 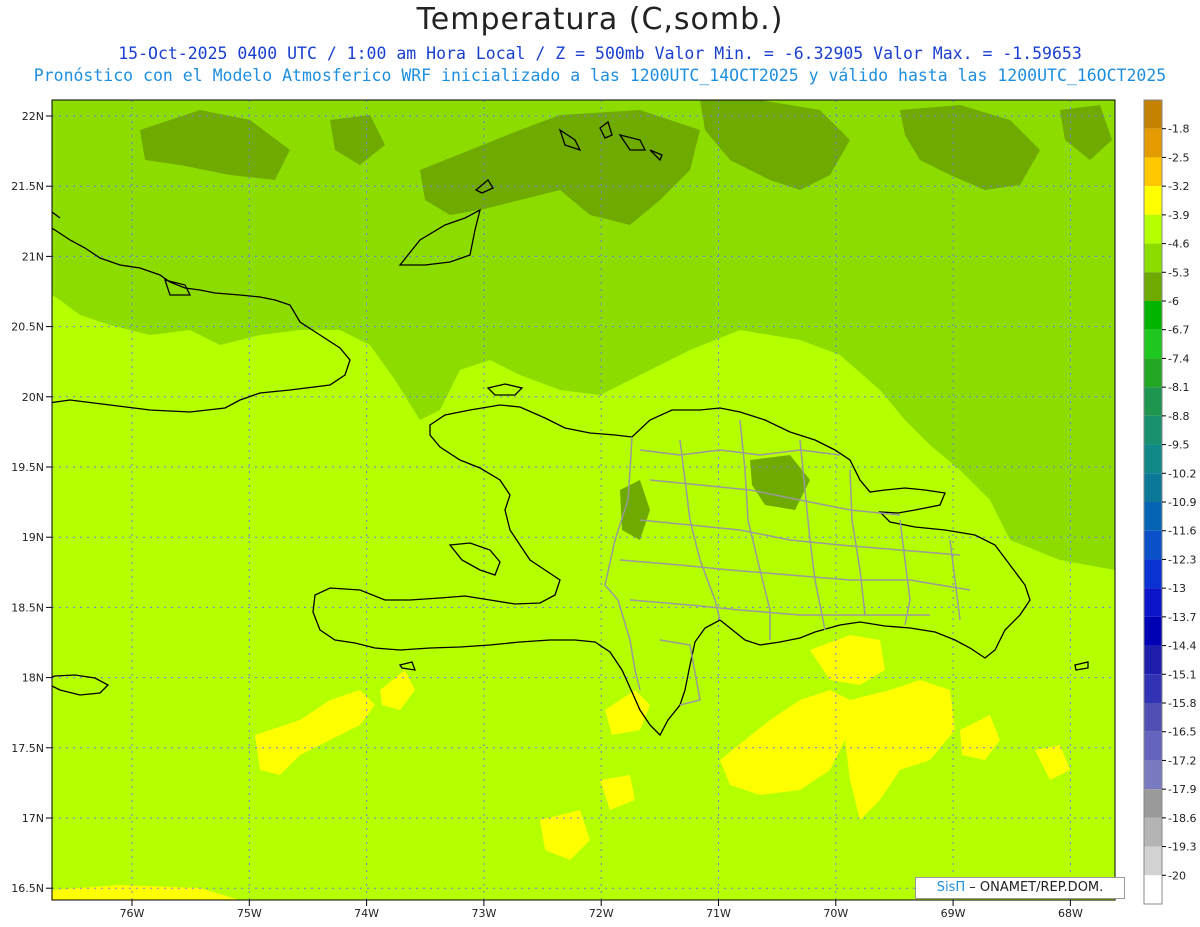 What do you see at coordinates (1182, 847) in the screenshot?
I see `colorbar-label: -19.3` at bounding box center [1182, 847].